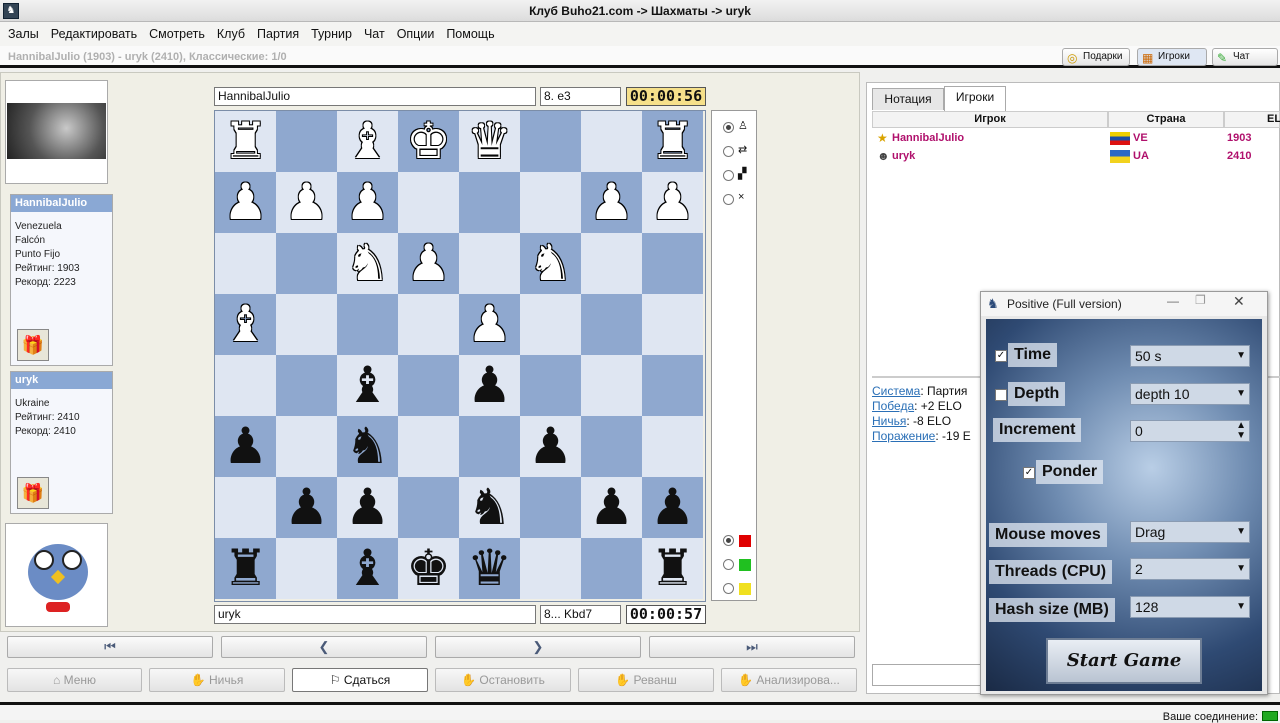  I want to click on prev-move-button: ❮, so click(324, 647).